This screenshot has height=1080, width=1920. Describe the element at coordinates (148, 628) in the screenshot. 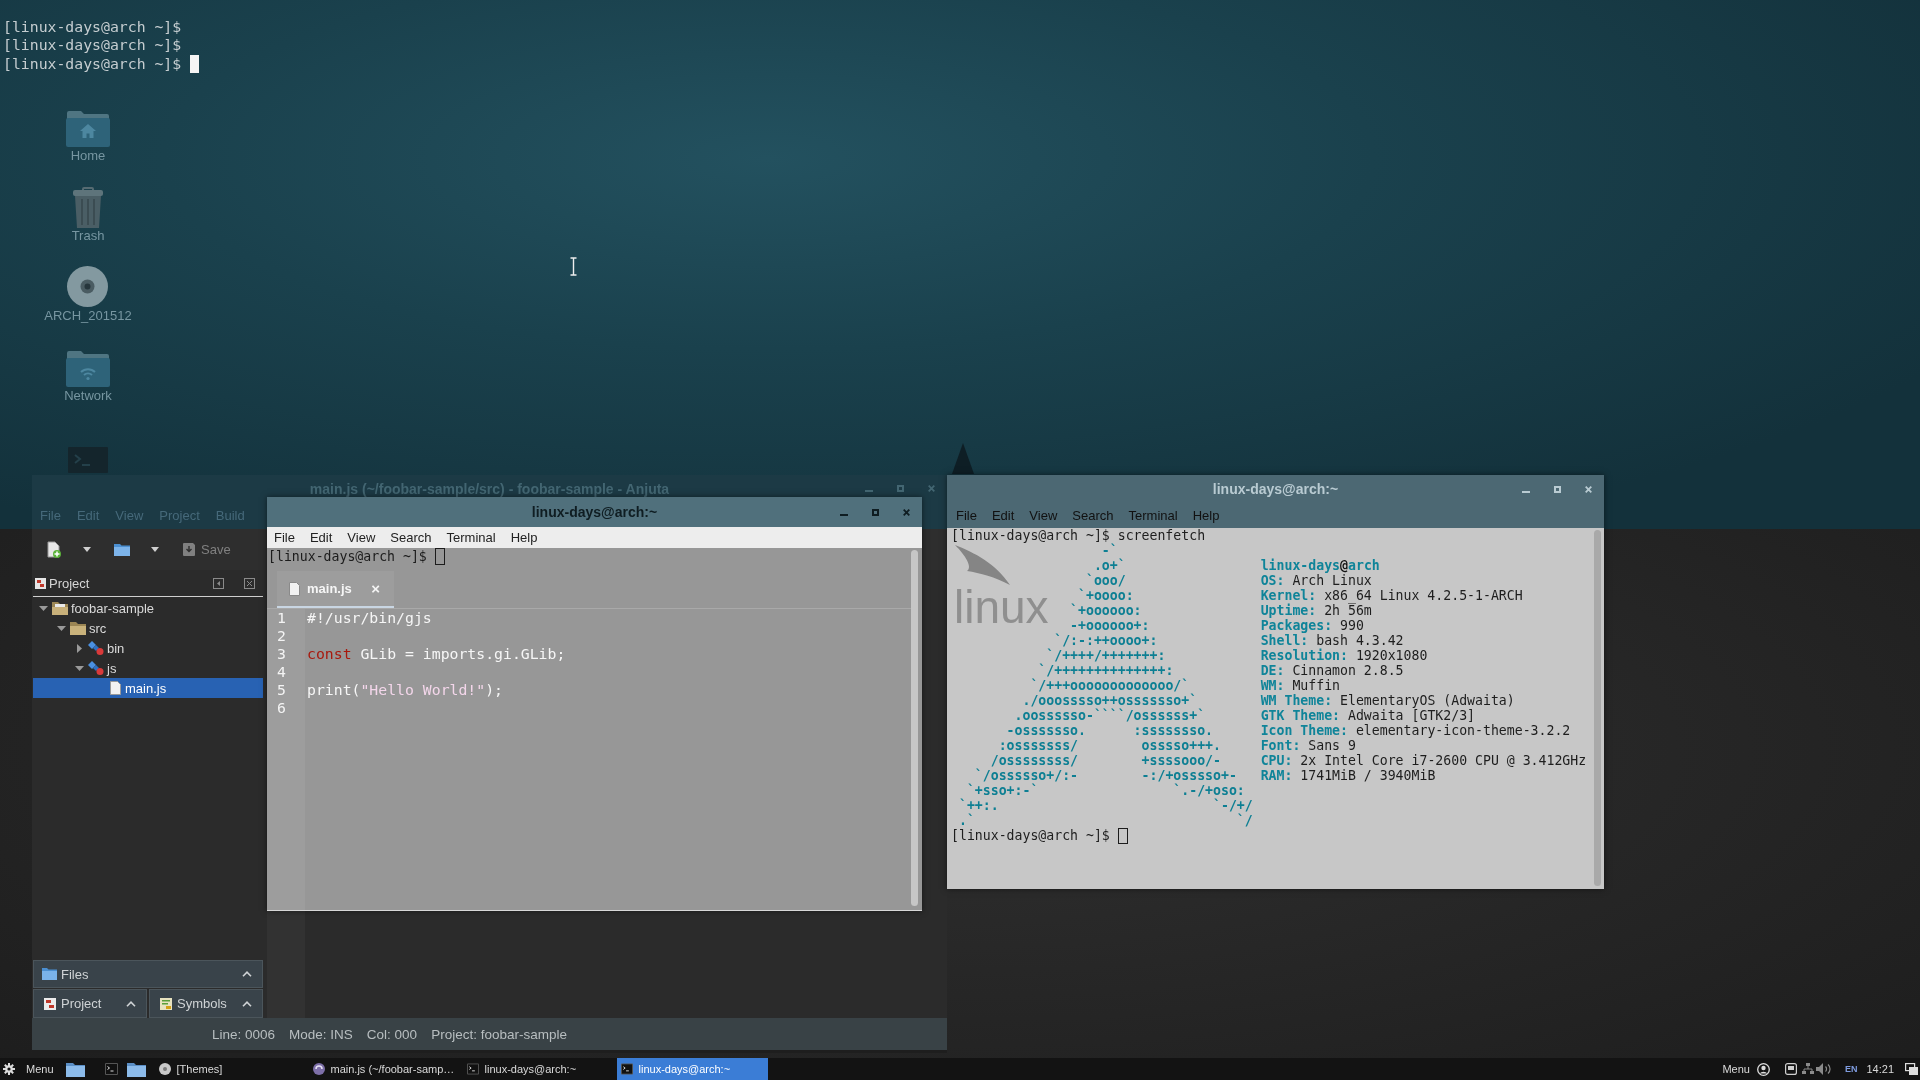

I see `tree-item: src` at that location.